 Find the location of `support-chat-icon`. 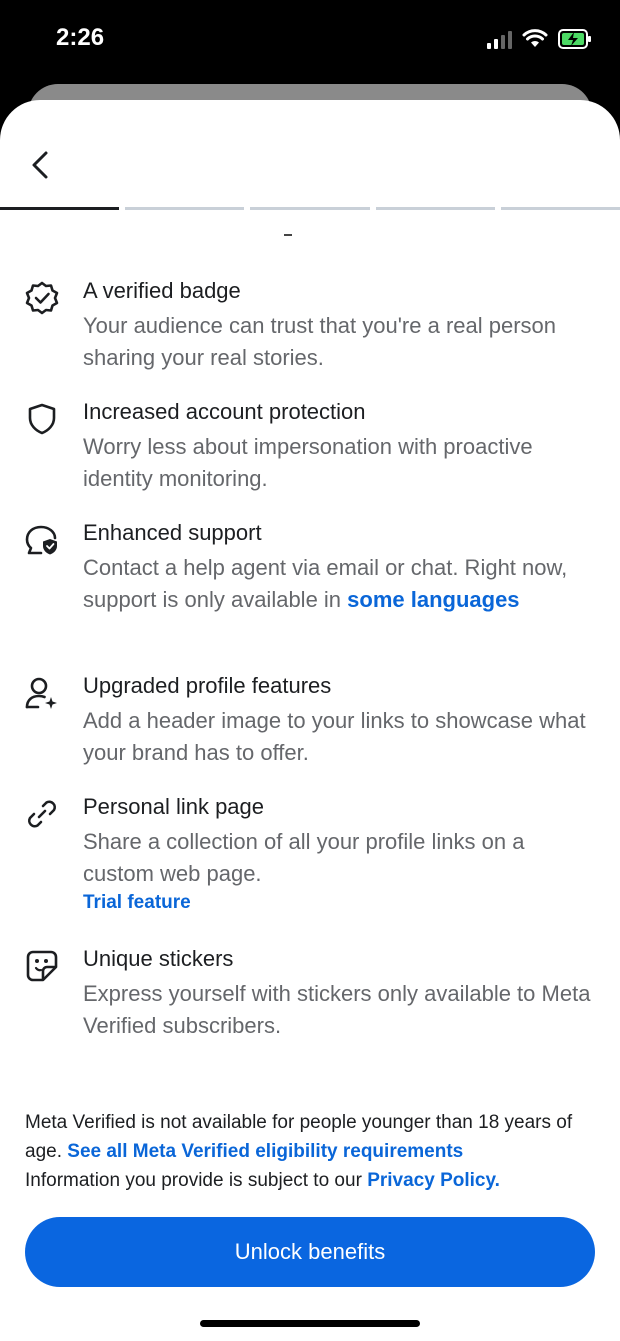

support-chat-icon is located at coordinates (42, 540).